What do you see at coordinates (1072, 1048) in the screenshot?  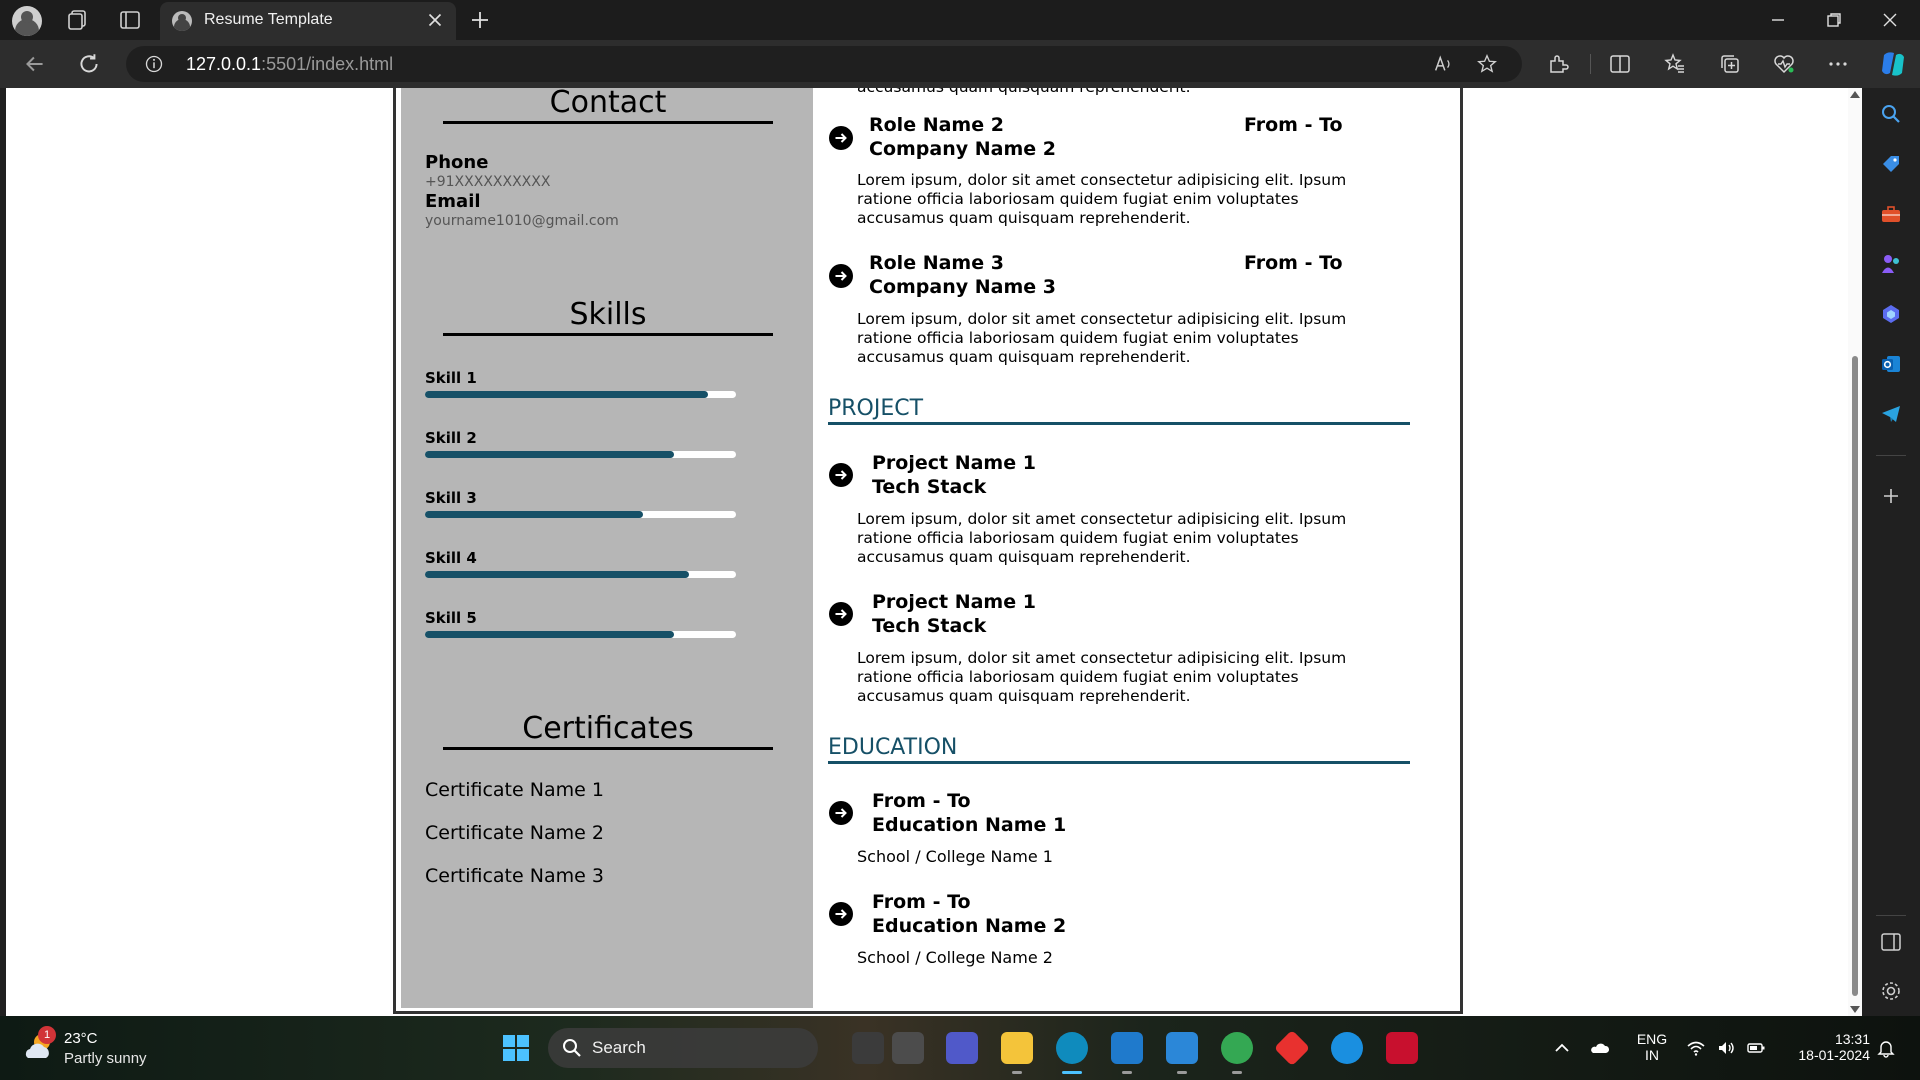 I see `edge-app-icon` at bounding box center [1072, 1048].